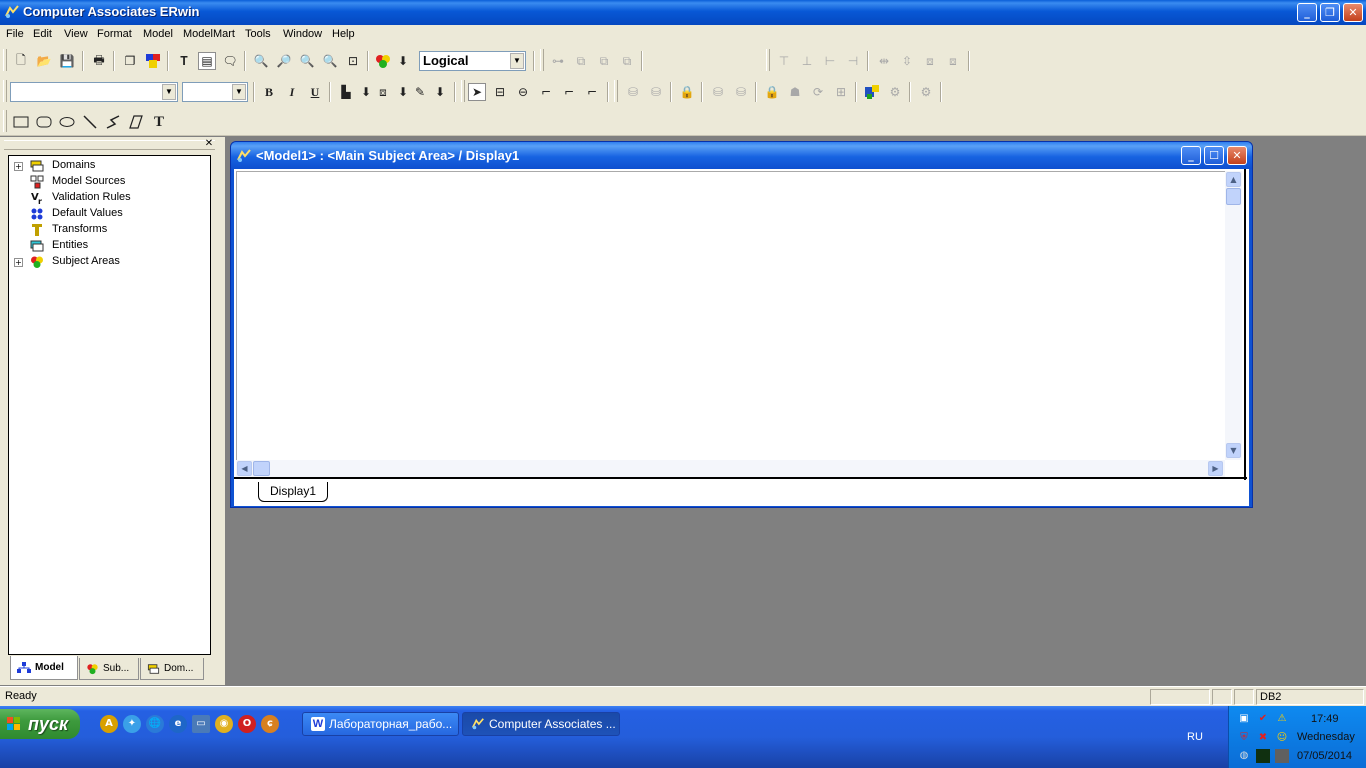 This screenshot has width=1366, height=768. Describe the element at coordinates (1263, 738) in the screenshot. I see `connection-error-icon: ✖` at that location.